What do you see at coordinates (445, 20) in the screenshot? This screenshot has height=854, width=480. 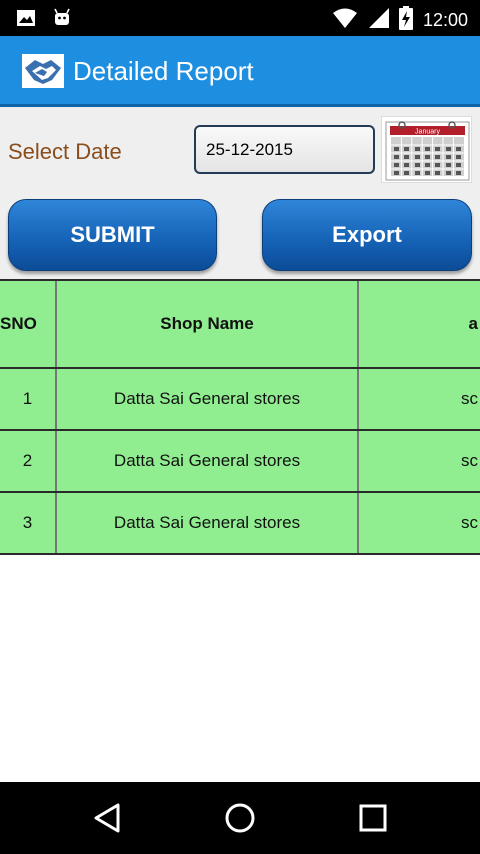 I see `status-time: 12:00` at bounding box center [445, 20].